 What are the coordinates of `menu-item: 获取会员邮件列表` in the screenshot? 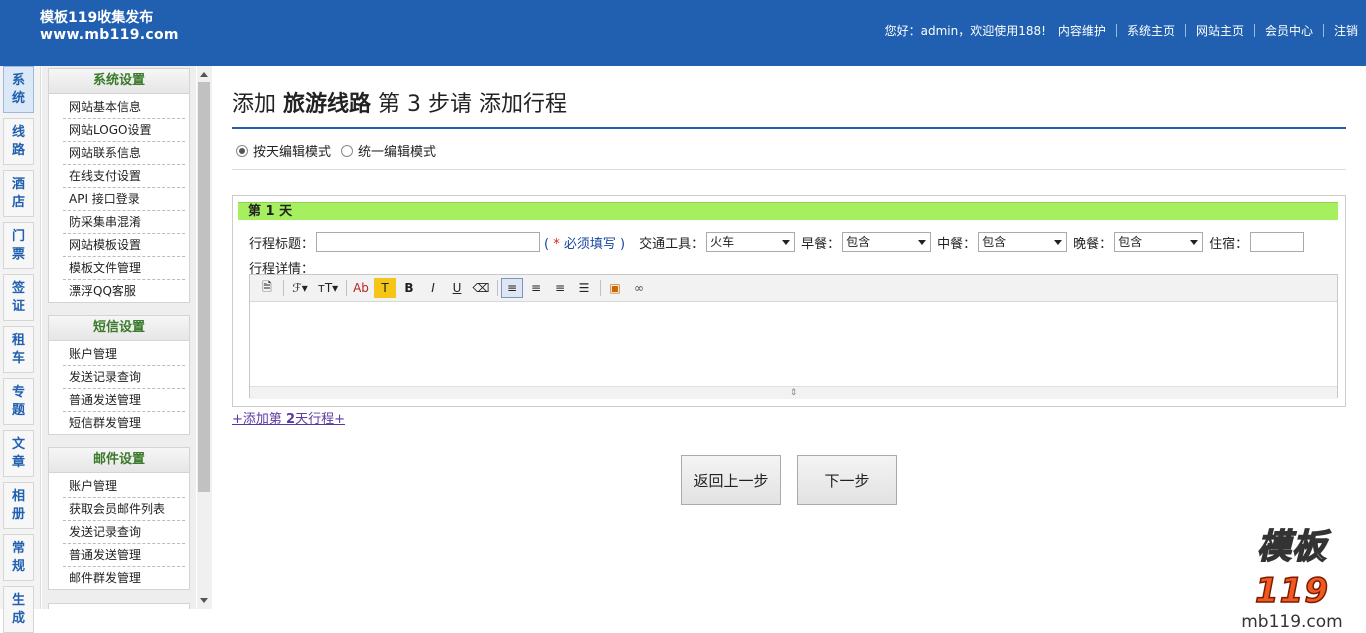 It's located at (124, 509).